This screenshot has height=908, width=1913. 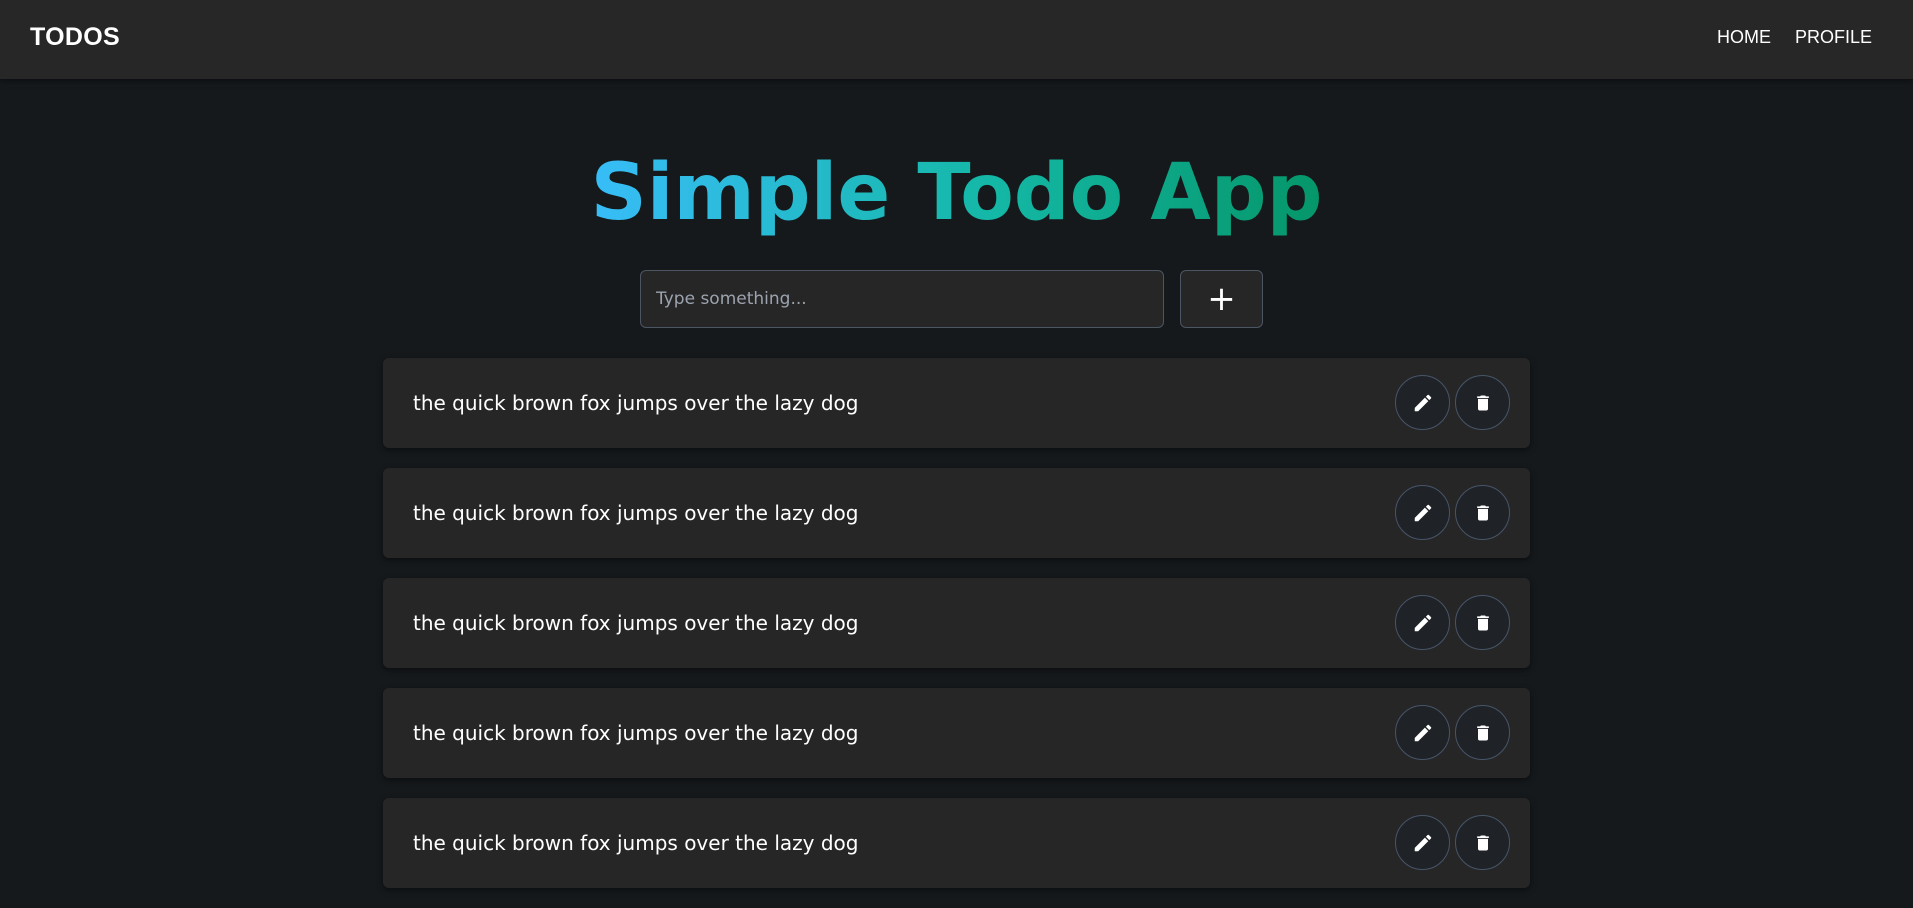 What do you see at coordinates (1221, 299) in the screenshot?
I see `add-todo-button: +` at bounding box center [1221, 299].